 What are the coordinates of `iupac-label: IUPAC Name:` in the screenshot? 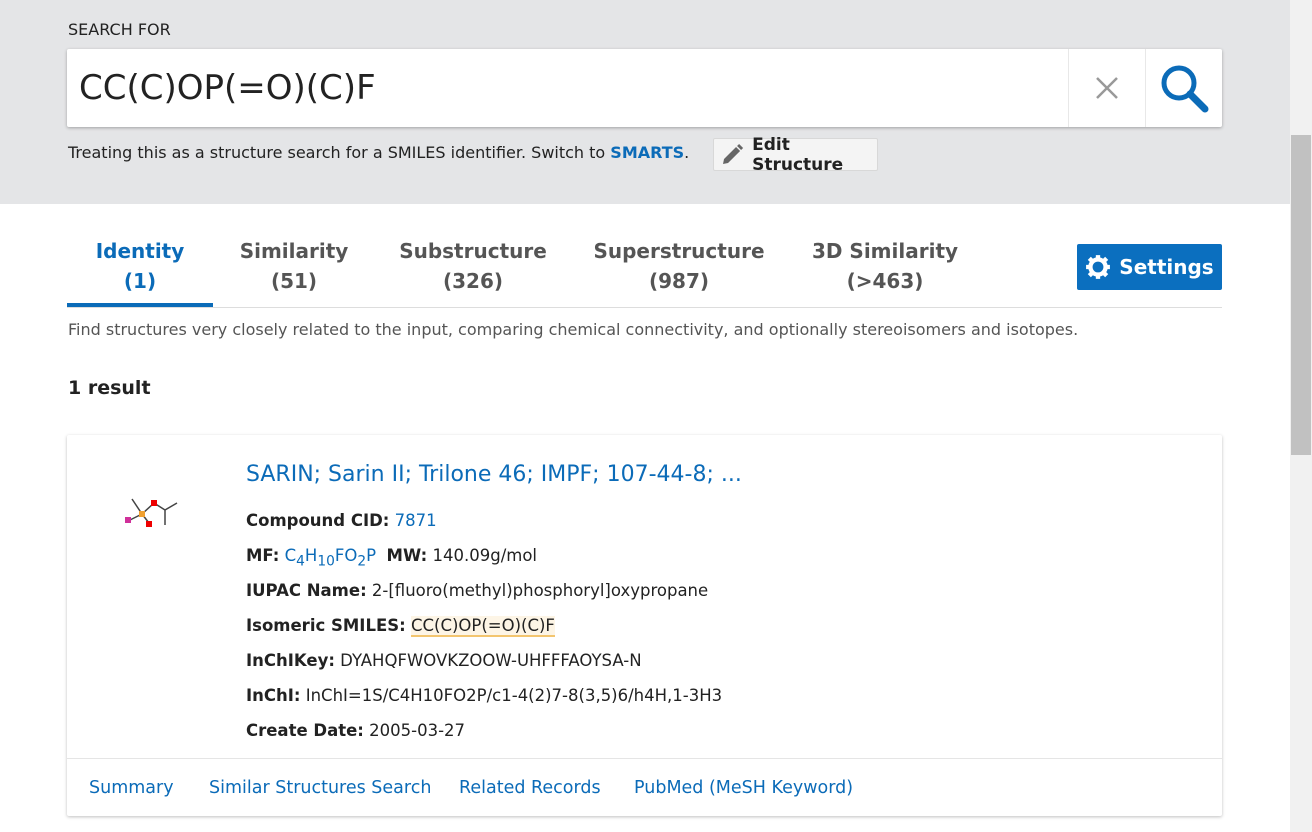 It's located at (306, 590).